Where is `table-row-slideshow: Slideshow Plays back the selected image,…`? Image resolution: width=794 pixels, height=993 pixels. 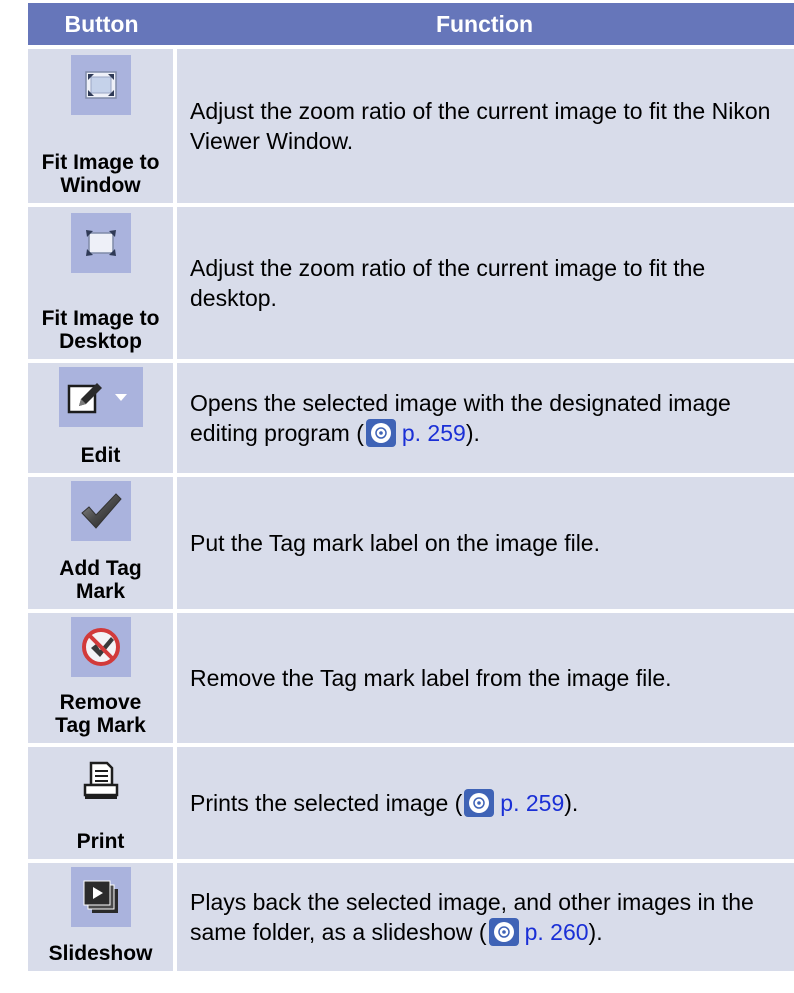 table-row-slideshow: Slideshow Plays back the selected image,… is located at coordinates (411, 917).